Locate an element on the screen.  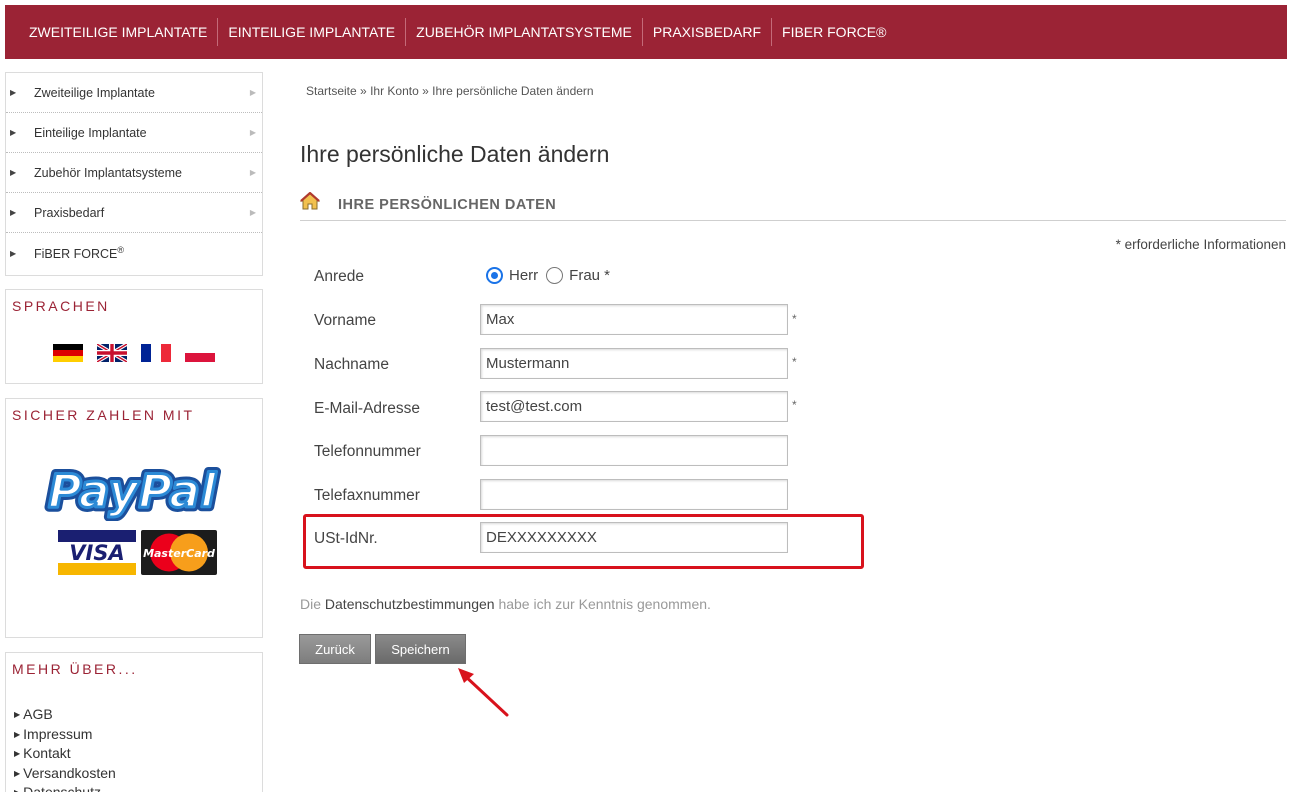
fax-input is located at coordinates (634, 494).